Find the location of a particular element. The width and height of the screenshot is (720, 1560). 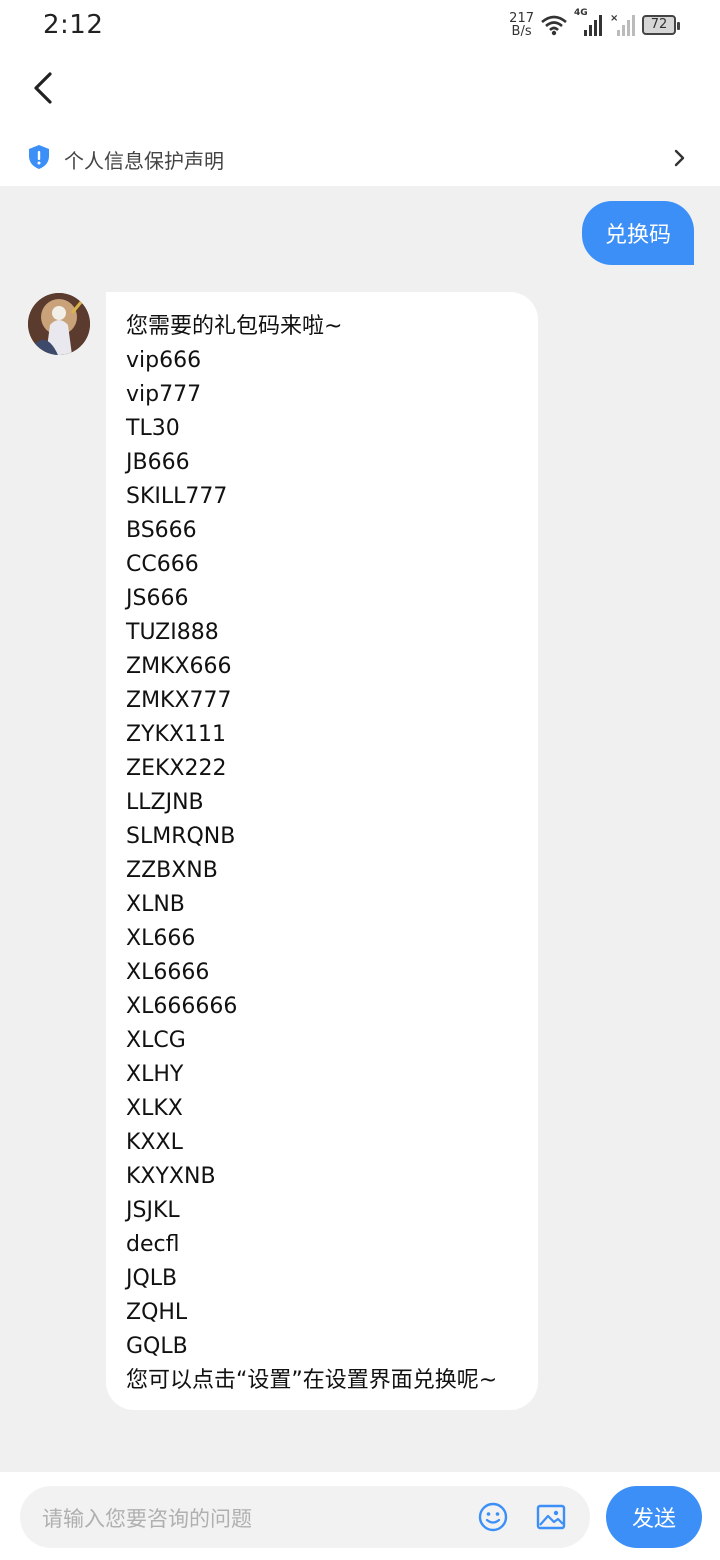

gift-code-line: ZZBXNB is located at coordinates (172, 870).